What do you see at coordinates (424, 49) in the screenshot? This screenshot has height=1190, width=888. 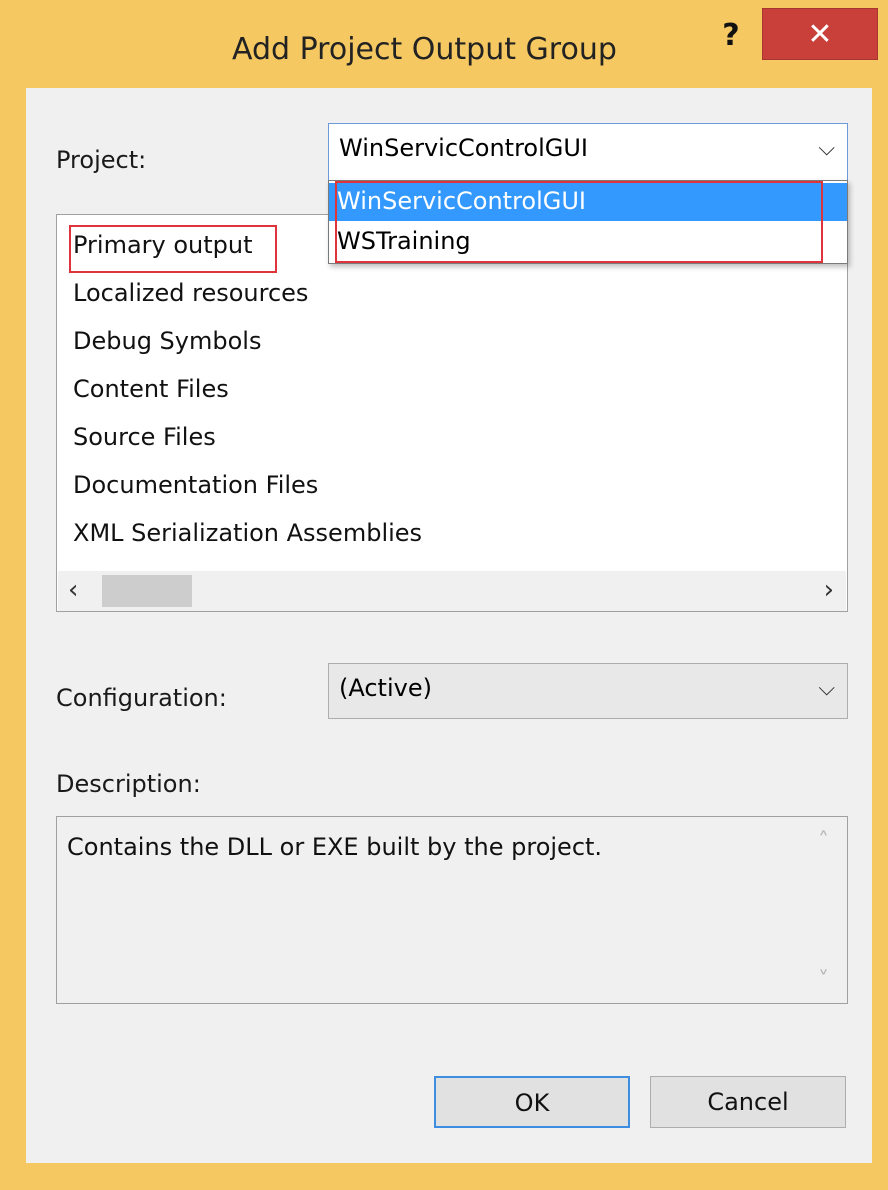 I see `dialog-title: Add Project Output Group` at bounding box center [424, 49].